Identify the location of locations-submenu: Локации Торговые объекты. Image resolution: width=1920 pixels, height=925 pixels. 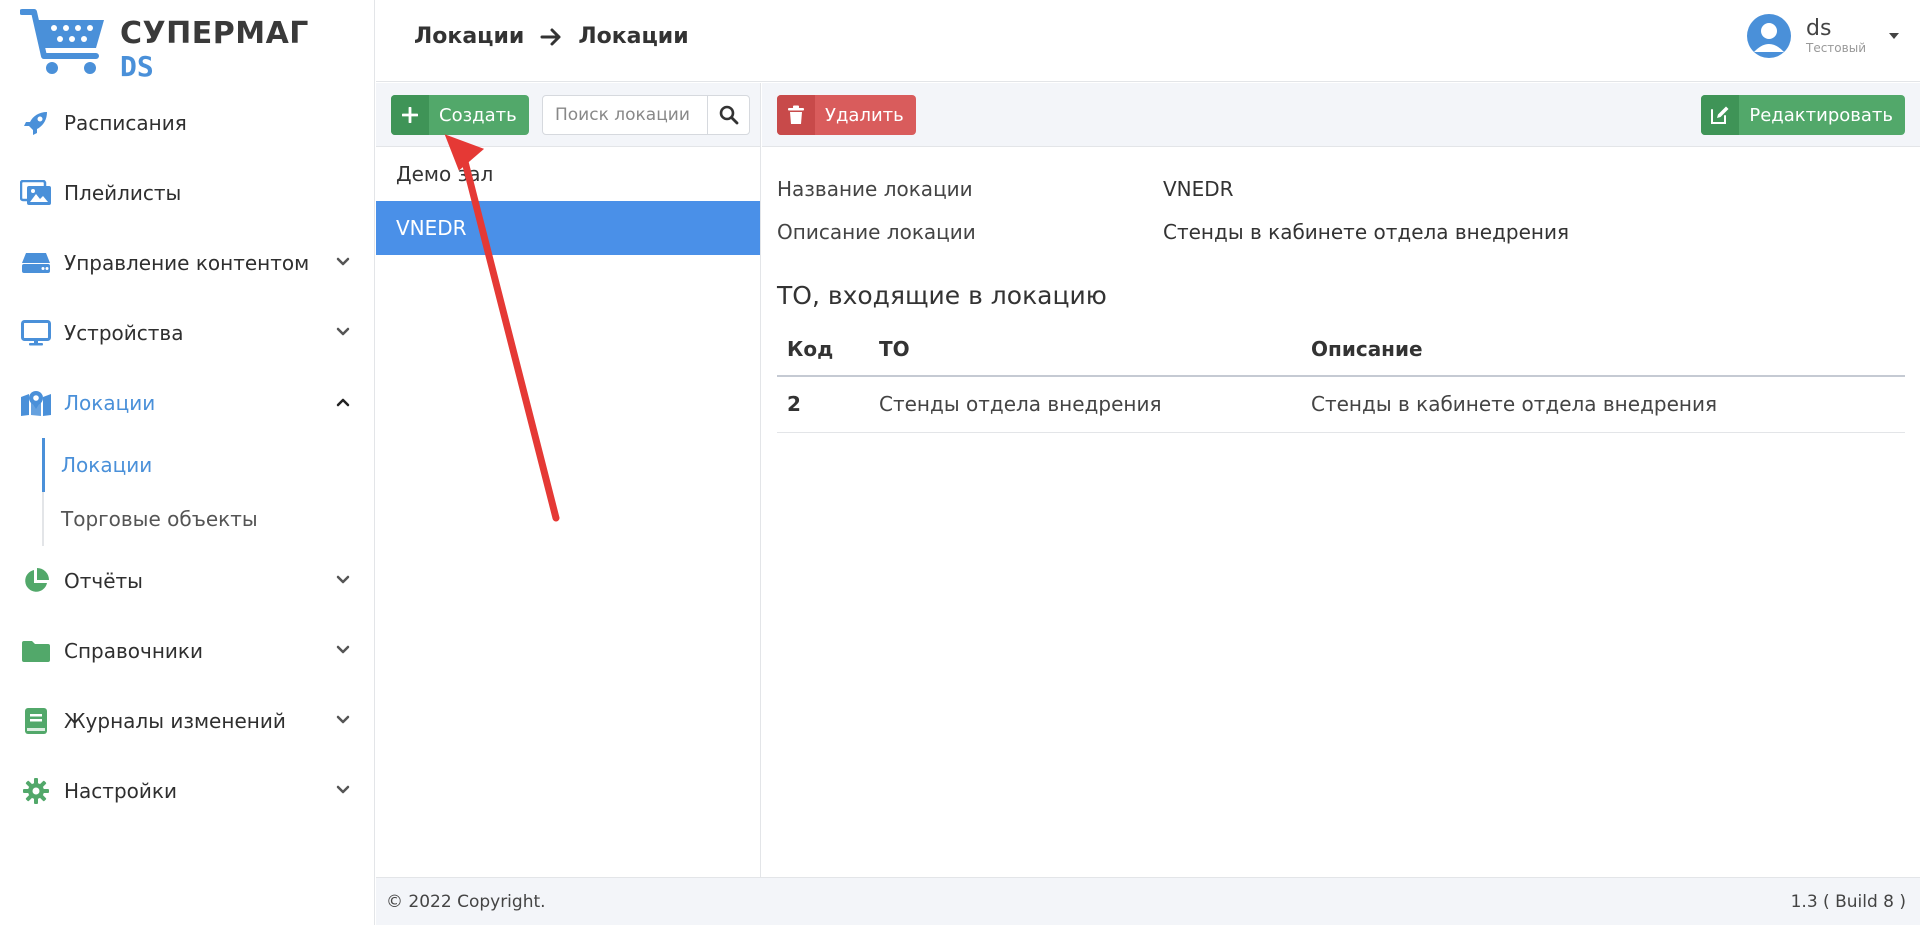
(208, 492).